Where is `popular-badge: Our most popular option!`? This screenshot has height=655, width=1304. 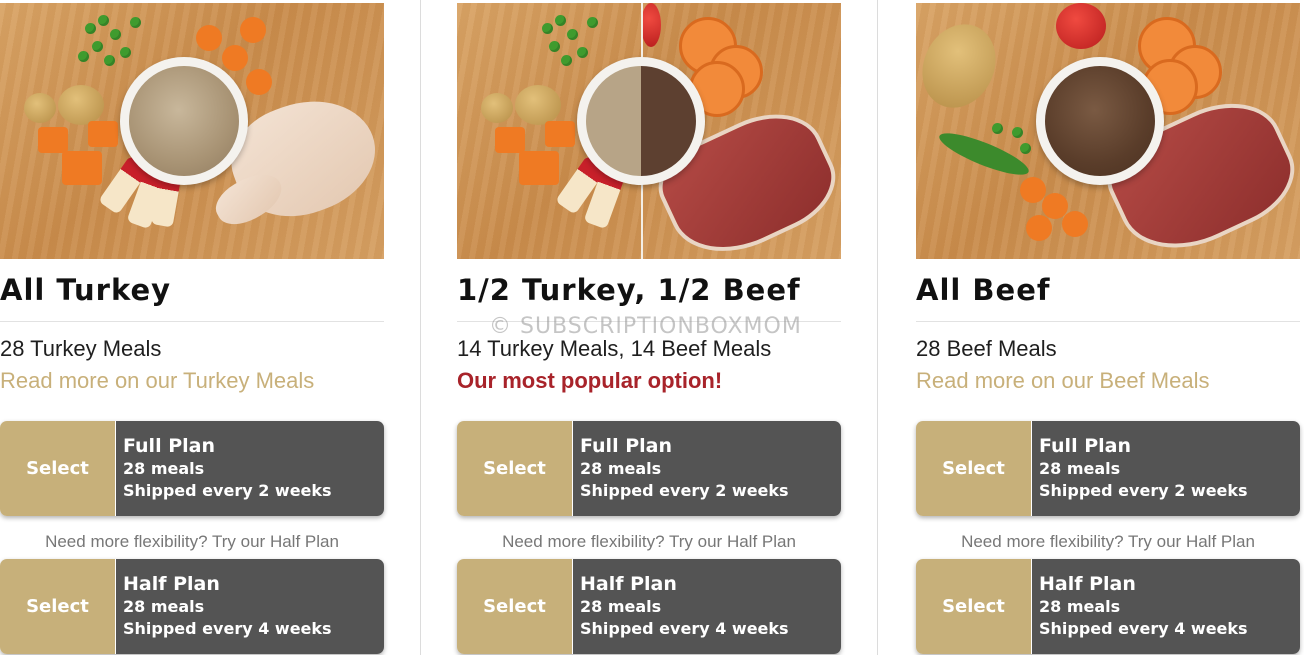 popular-badge: Our most popular option! is located at coordinates (590, 380).